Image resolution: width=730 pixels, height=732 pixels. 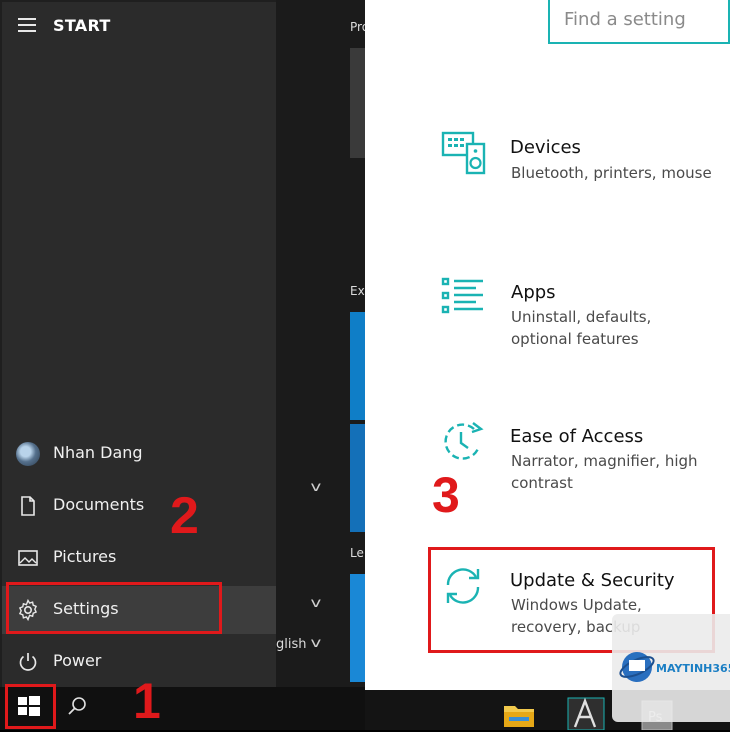 What do you see at coordinates (28, 454) in the screenshot?
I see `avatar` at bounding box center [28, 454].